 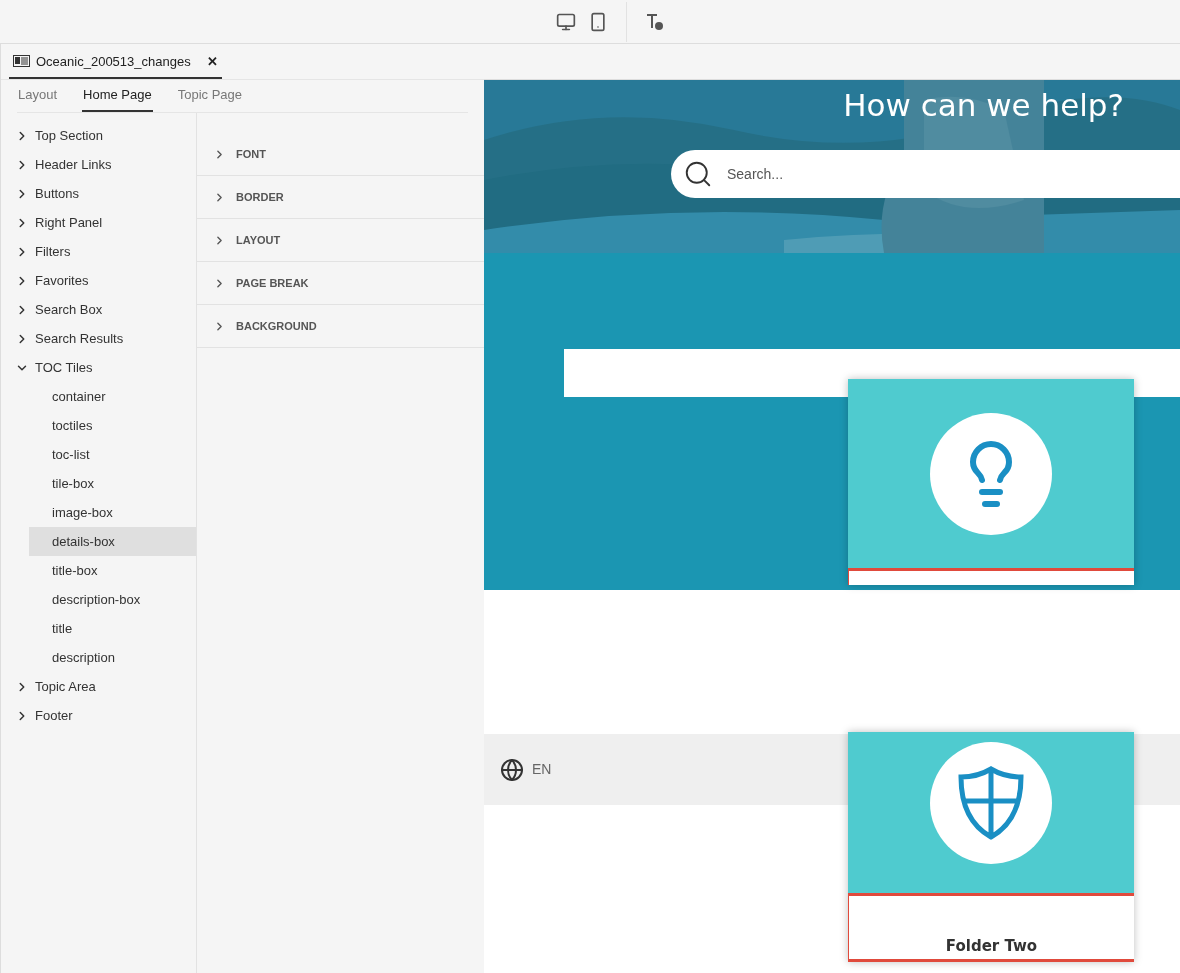 What do you see at coordinates (212, 61) in the screenshot?
I see `close-button: ✕` at bounding box center [212, 61].